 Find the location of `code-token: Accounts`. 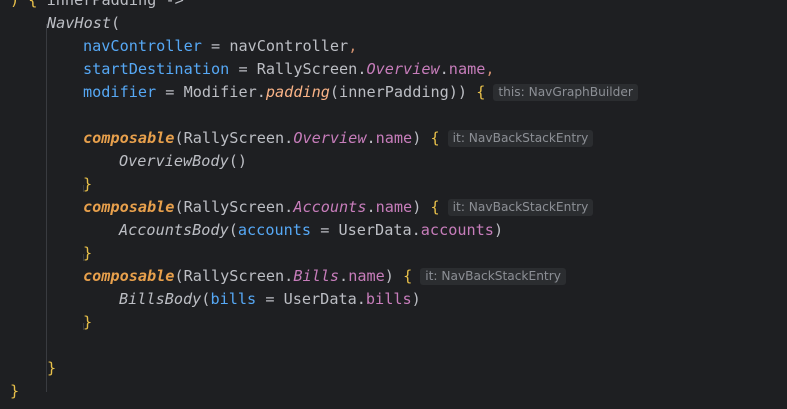

code-token: Accounts is located at coordinates (330, 207).